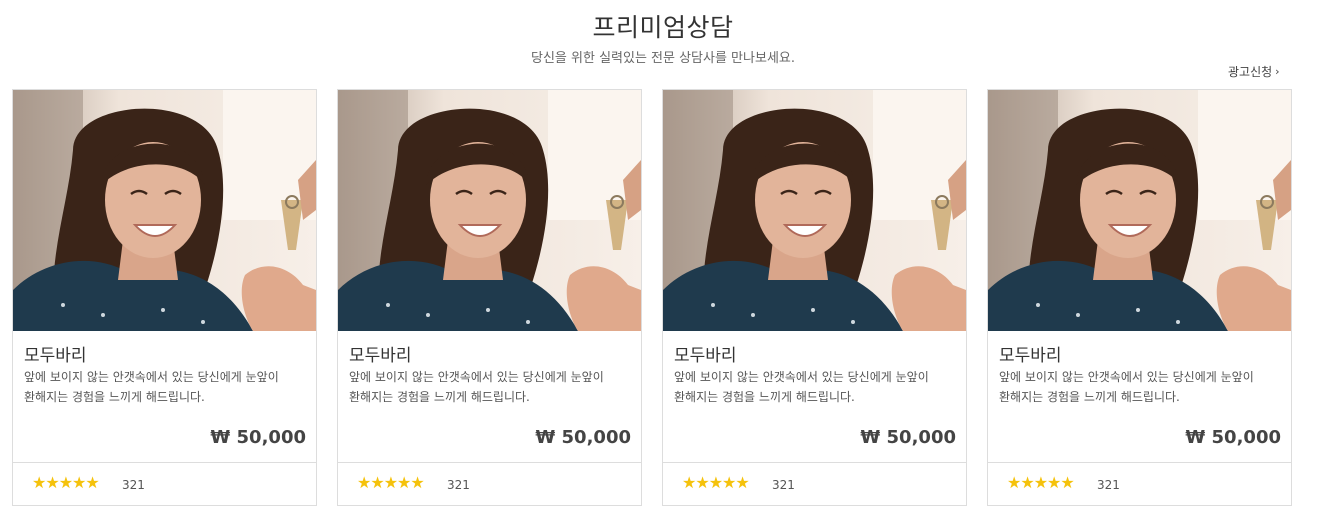 The image size is (1326, 516). I want to click on ad-apply-label: 광고신청, so click(1250, 72).